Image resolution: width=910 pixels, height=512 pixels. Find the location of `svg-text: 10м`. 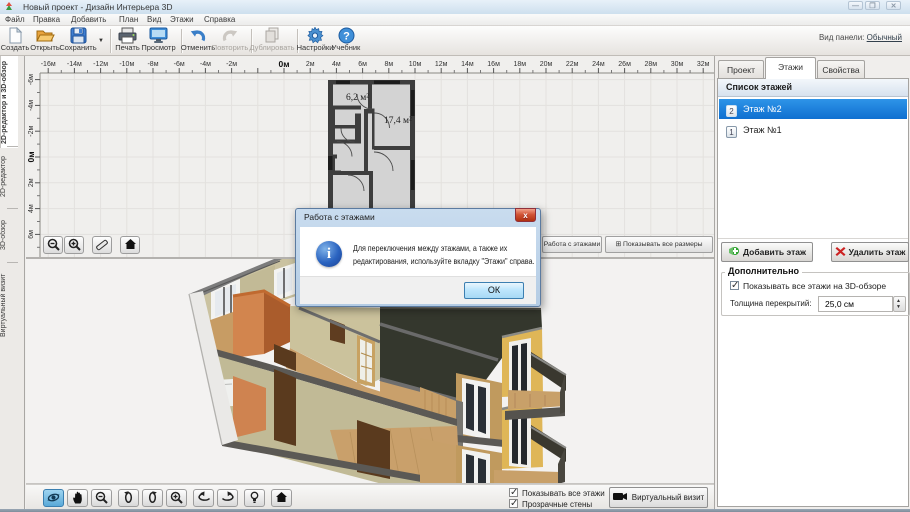

svg-text: 10м is located at coordinates (415, 64).